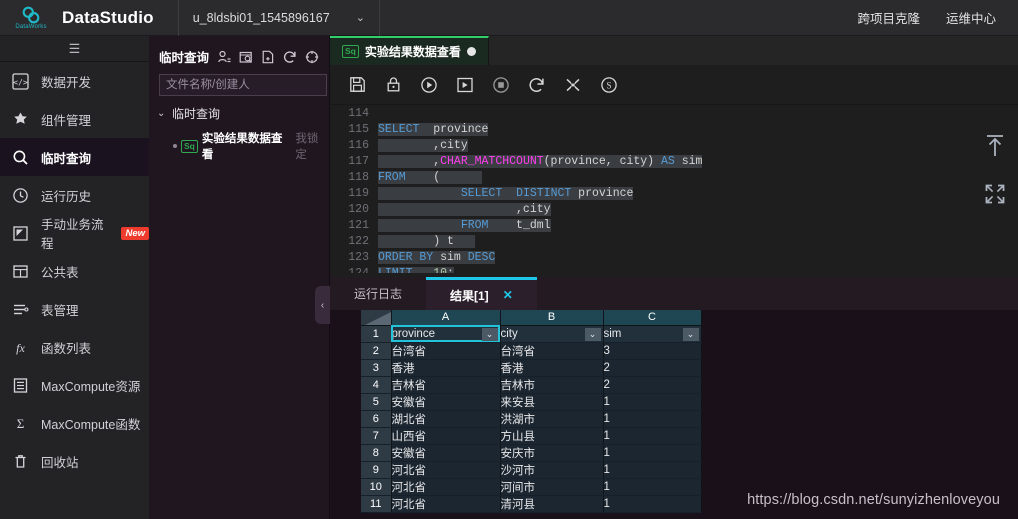  I want to click on table-cell: 吉林市, so click(552, 385).